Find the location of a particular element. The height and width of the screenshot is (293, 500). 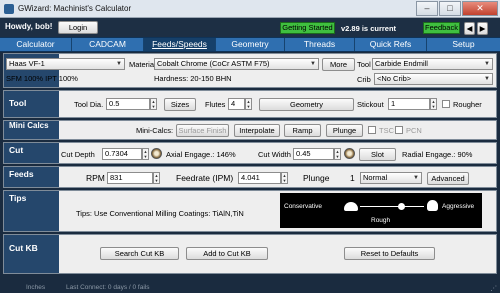

cut-depth-input: 0.7304 is located at coordinates (122, 154).